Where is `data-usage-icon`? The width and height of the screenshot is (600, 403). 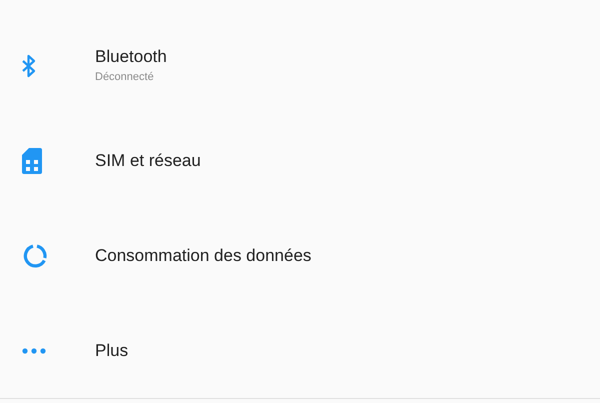 data-usage-icon is located at coordinates (35, 255).